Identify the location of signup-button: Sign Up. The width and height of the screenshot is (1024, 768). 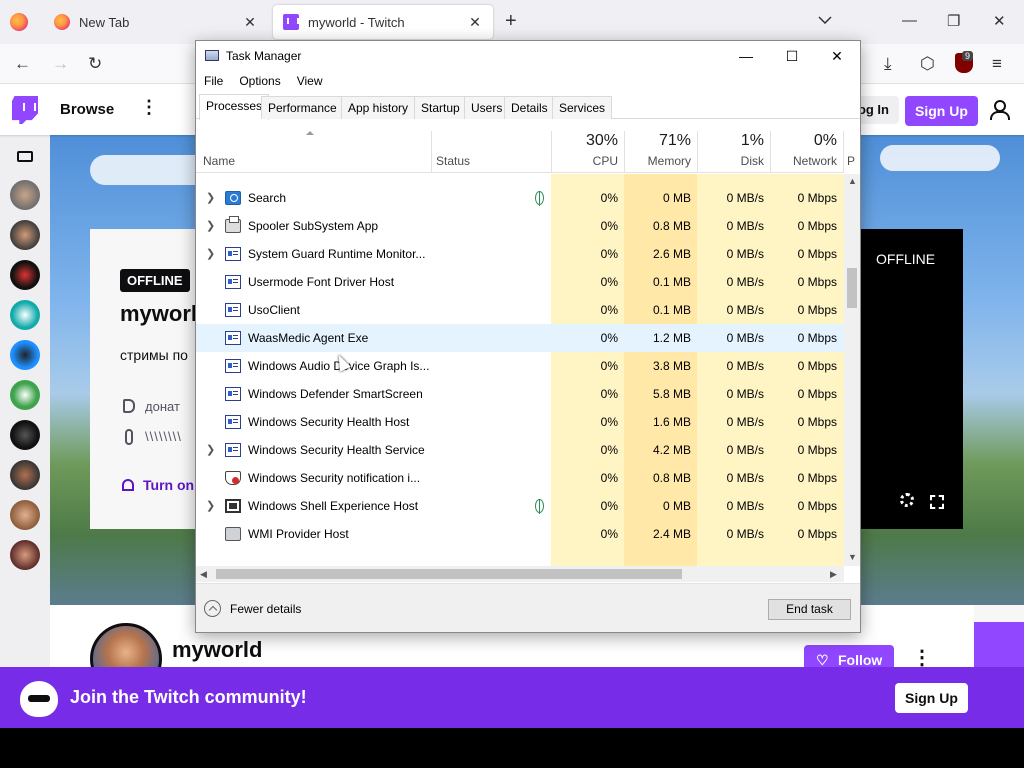
(941, 111).